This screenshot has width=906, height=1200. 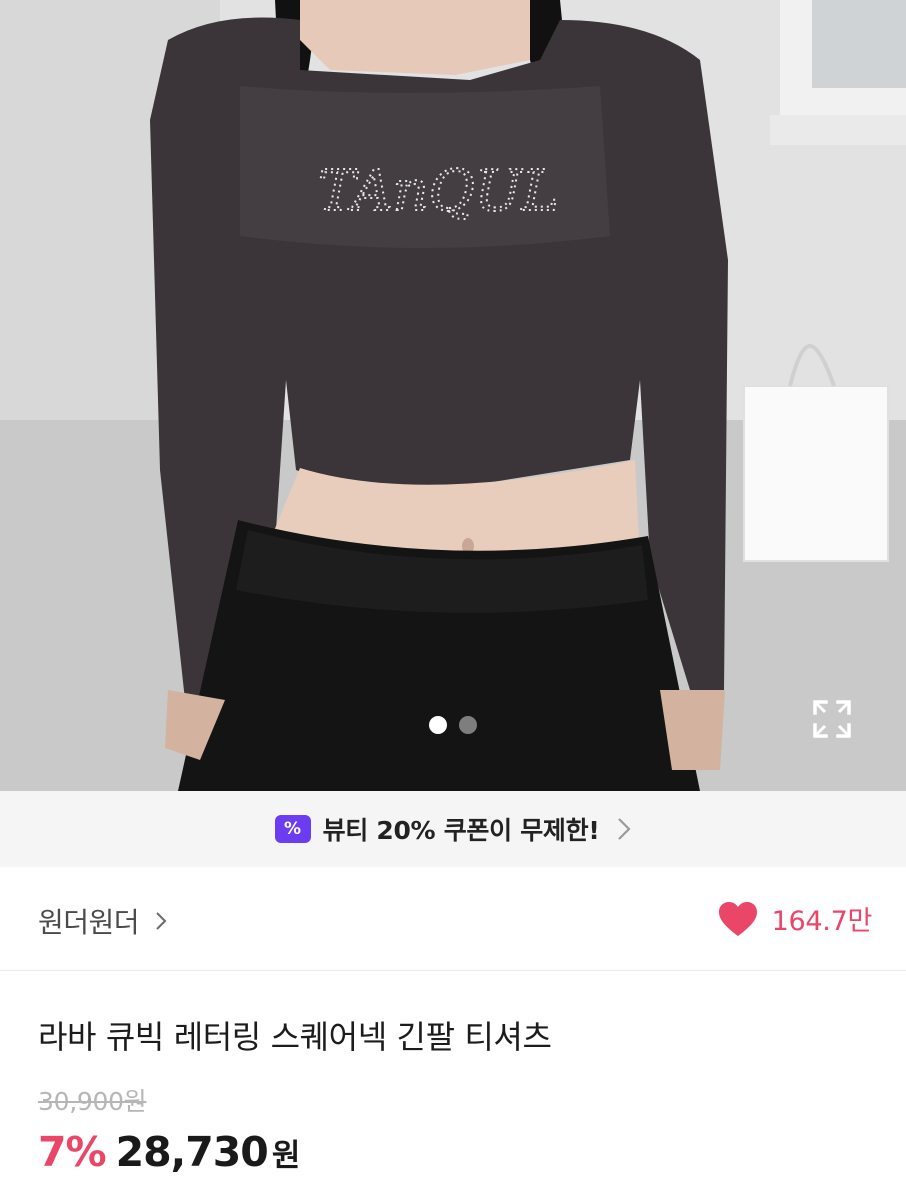 What do you see at coordinates (286, 1156) in the screenshot?
I see `currency-unit: 원` at bounding box center [286, 1156].